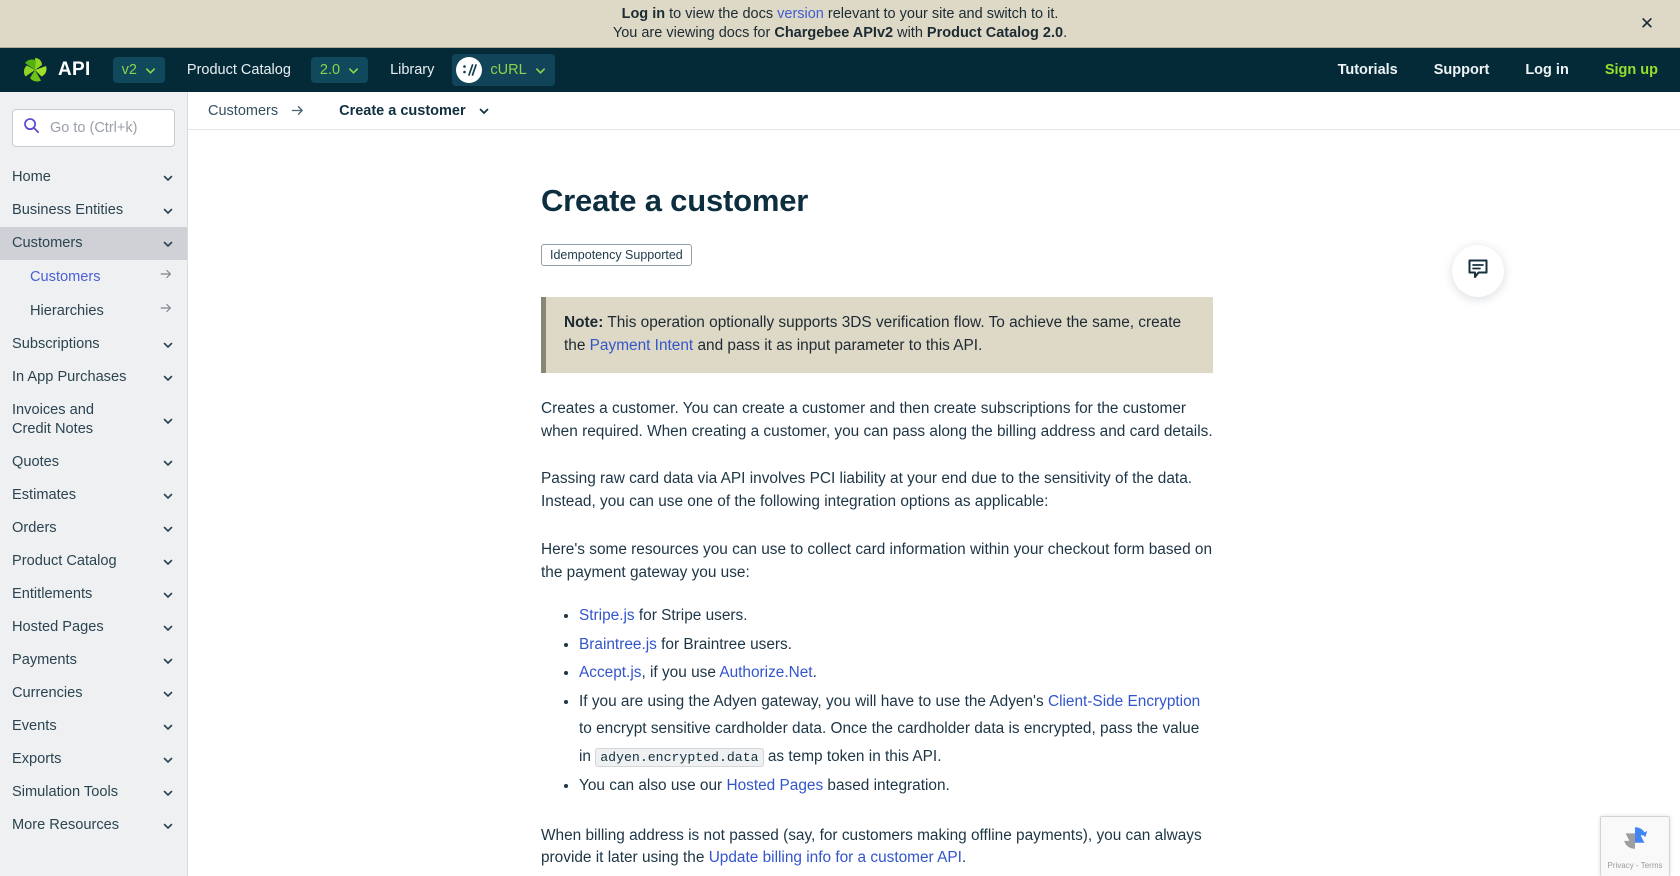  I want to click on bullet-3-text: , if you use, so click(680, 673).